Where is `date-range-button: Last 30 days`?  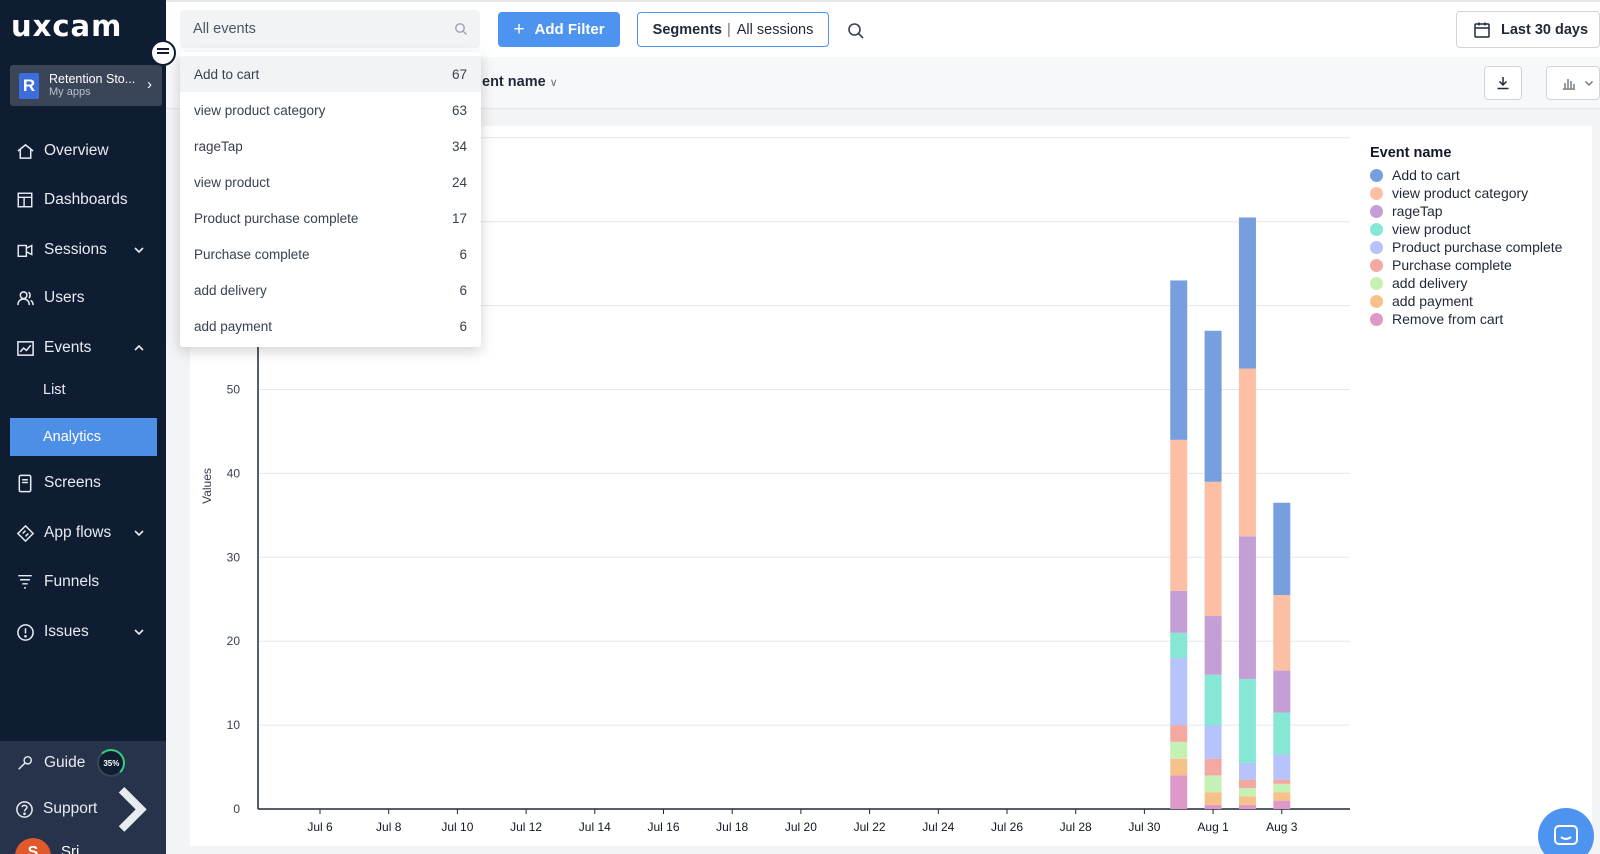 date-range-button: Last 30 days is located at coordinates (1528, 29).